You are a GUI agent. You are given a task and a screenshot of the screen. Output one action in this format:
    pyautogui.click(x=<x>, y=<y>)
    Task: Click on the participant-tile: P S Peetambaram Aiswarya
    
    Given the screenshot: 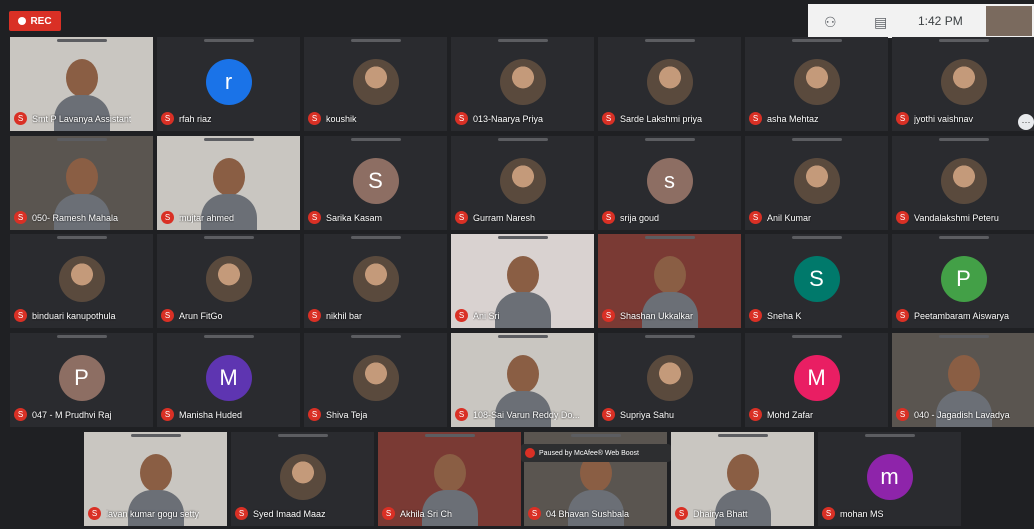 What is the action you would take?
    pyautogui.click(x=963, y=281)
    